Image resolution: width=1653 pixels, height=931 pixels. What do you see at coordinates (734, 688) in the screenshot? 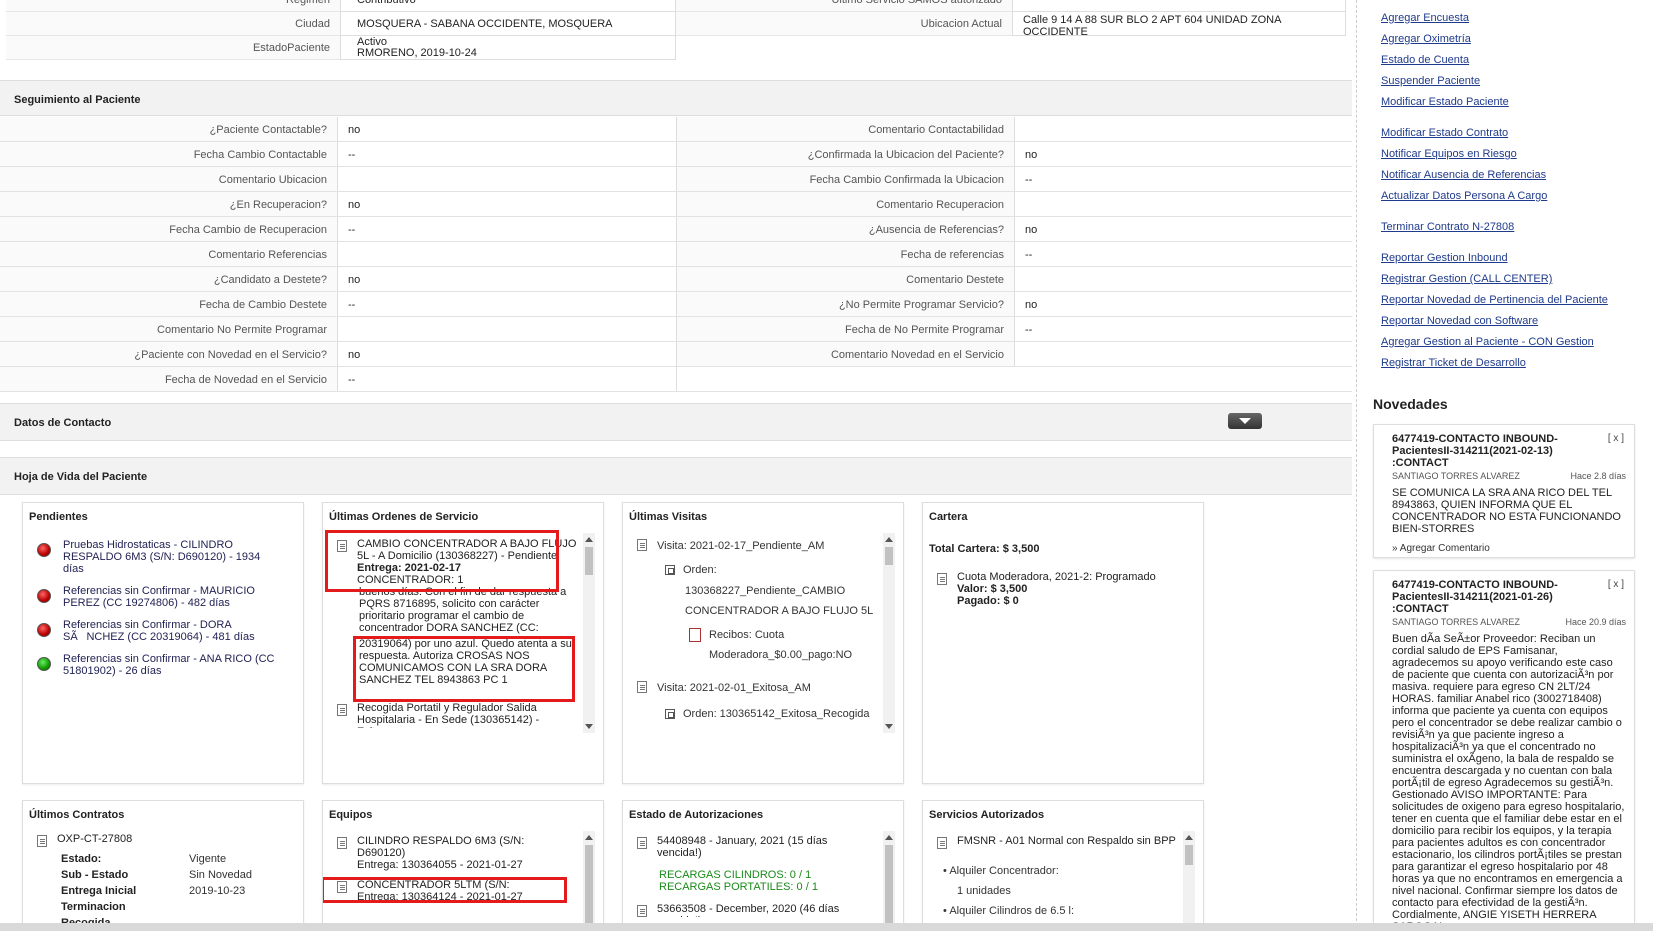
I see `visita-text: Visita: 2021-02-01_Exitosa_AM` at bounding box center [734, 688].